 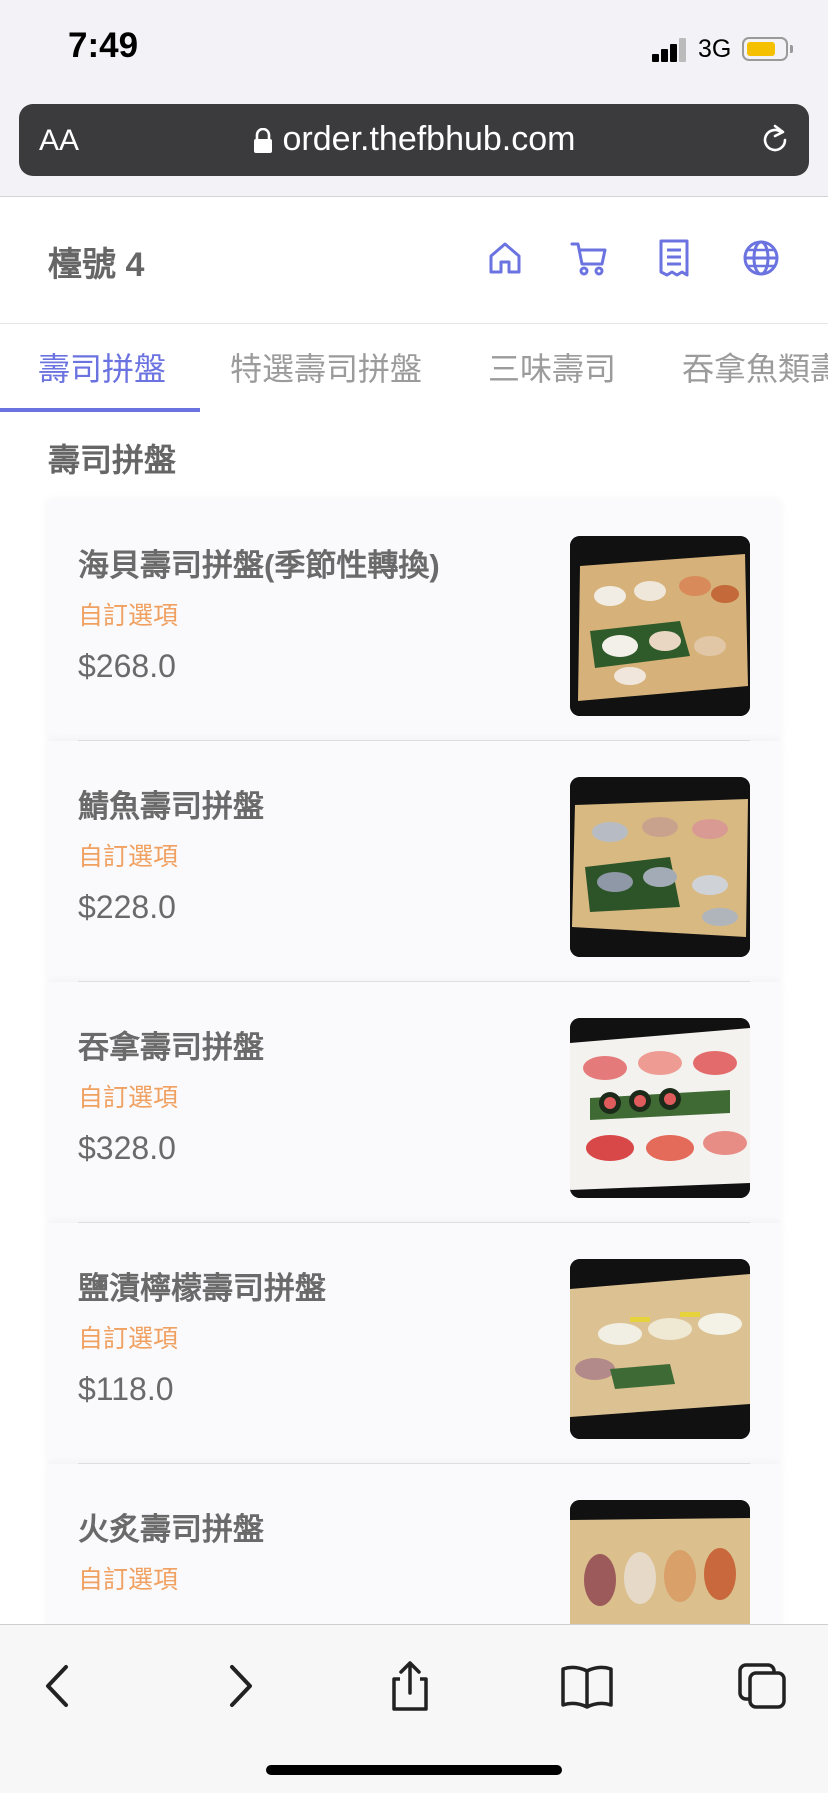 I want to click on tab-tuna-sushi: 吞拿魚類壽, so click(x=755, y=367).